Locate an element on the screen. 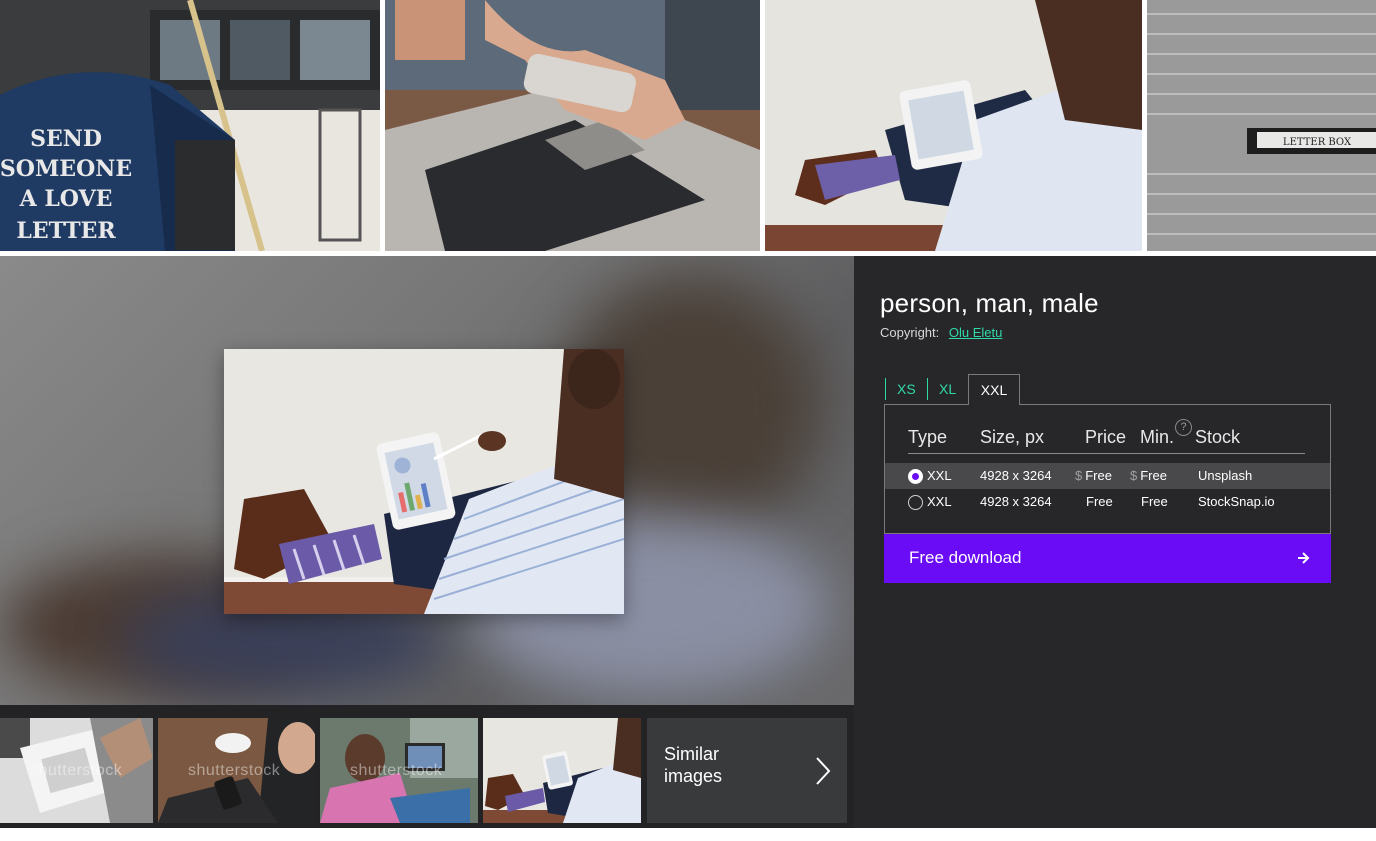  thumbnail-calculator: shutterstock is located at coordinates (76, 770).